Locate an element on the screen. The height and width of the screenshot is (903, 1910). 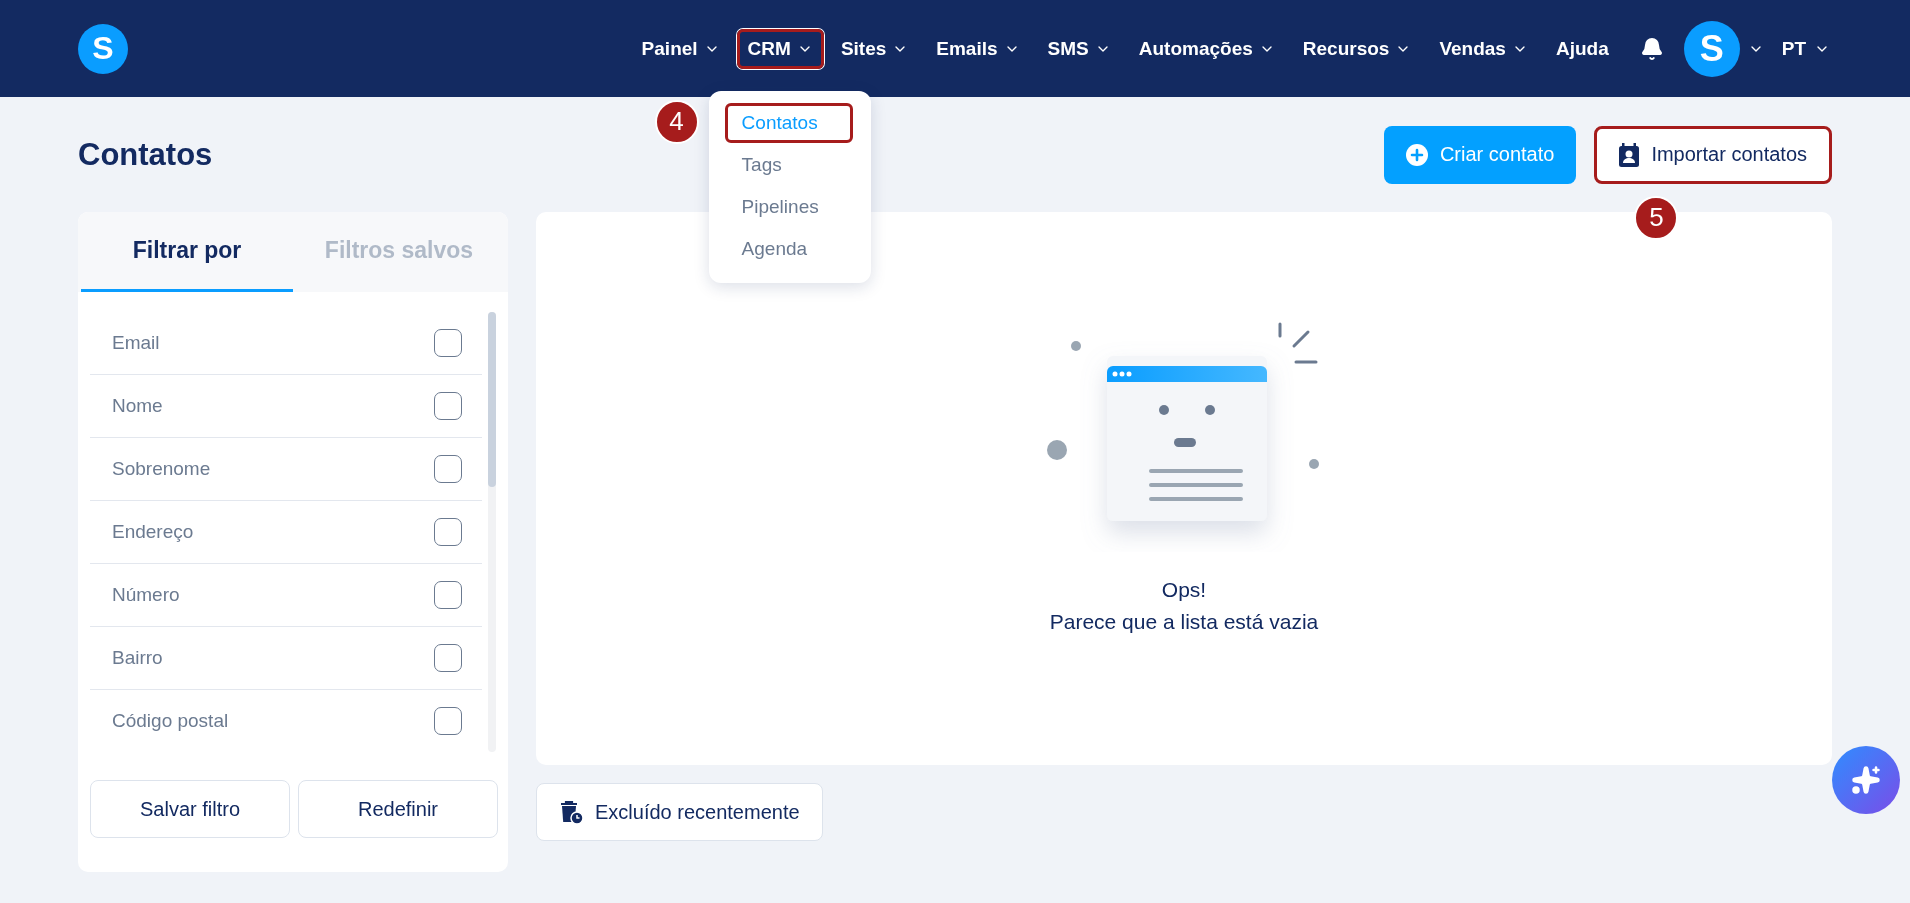
menu-item: Pipelines is located at coordinates (788, 206).